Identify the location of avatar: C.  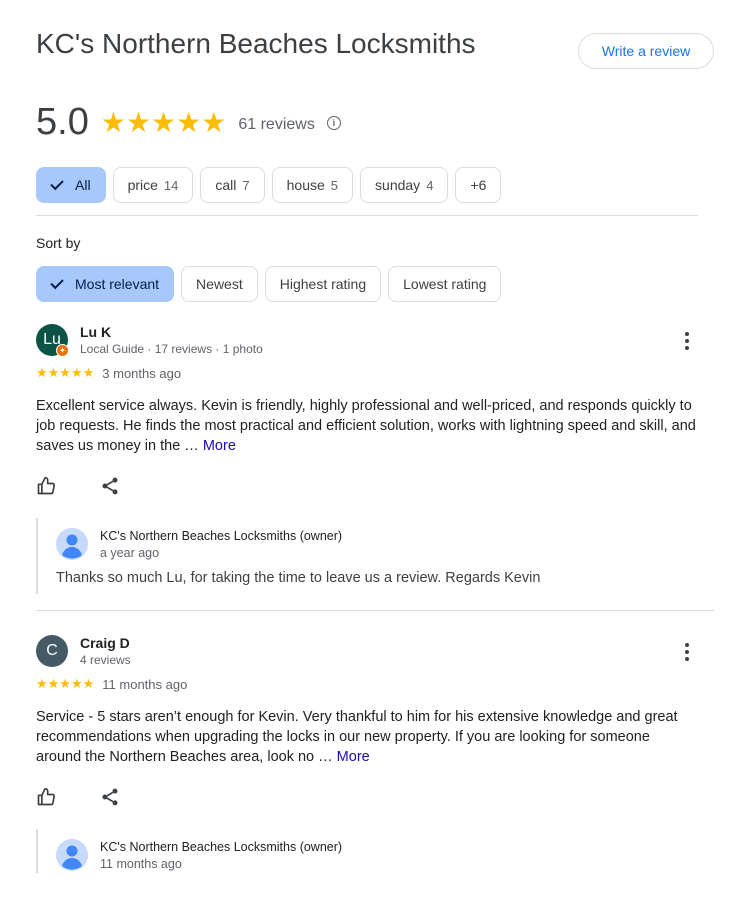
(52, 651).